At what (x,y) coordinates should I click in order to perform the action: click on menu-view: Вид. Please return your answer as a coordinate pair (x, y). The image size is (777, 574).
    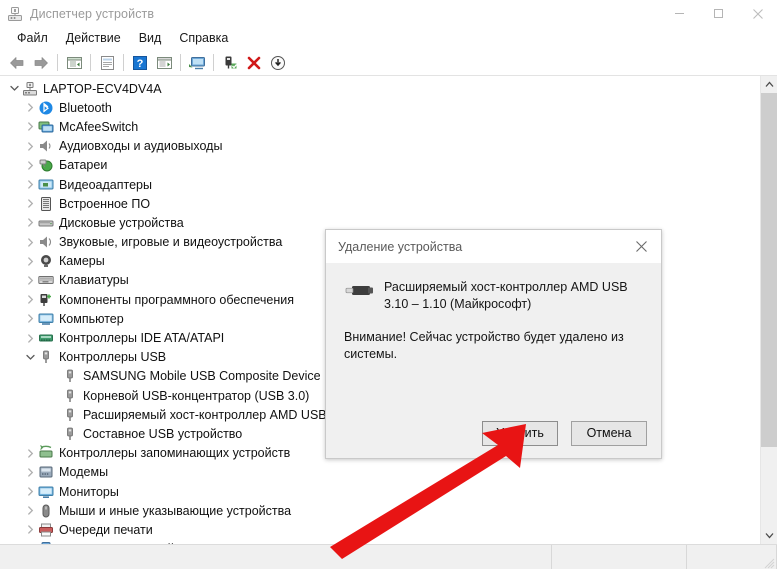
    Looking at the image, I should click on (150, 38).